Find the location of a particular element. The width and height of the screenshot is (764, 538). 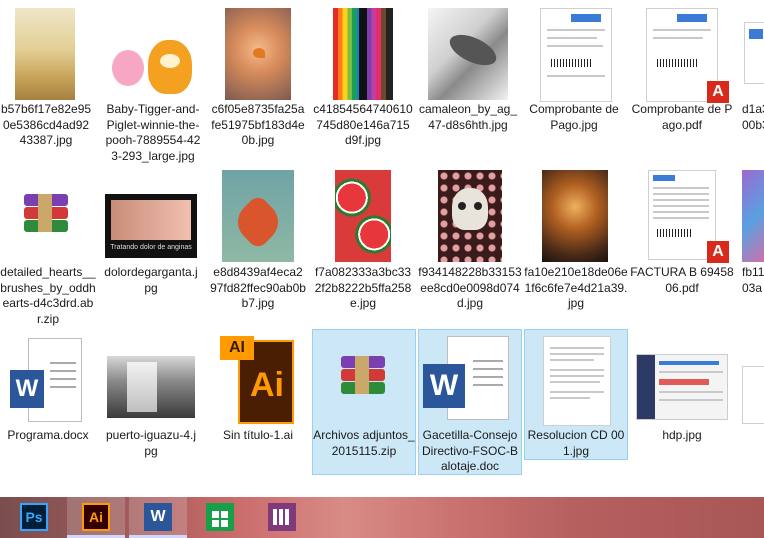

file-name: Sin título-1.ai is located at coordinates (258, 435).